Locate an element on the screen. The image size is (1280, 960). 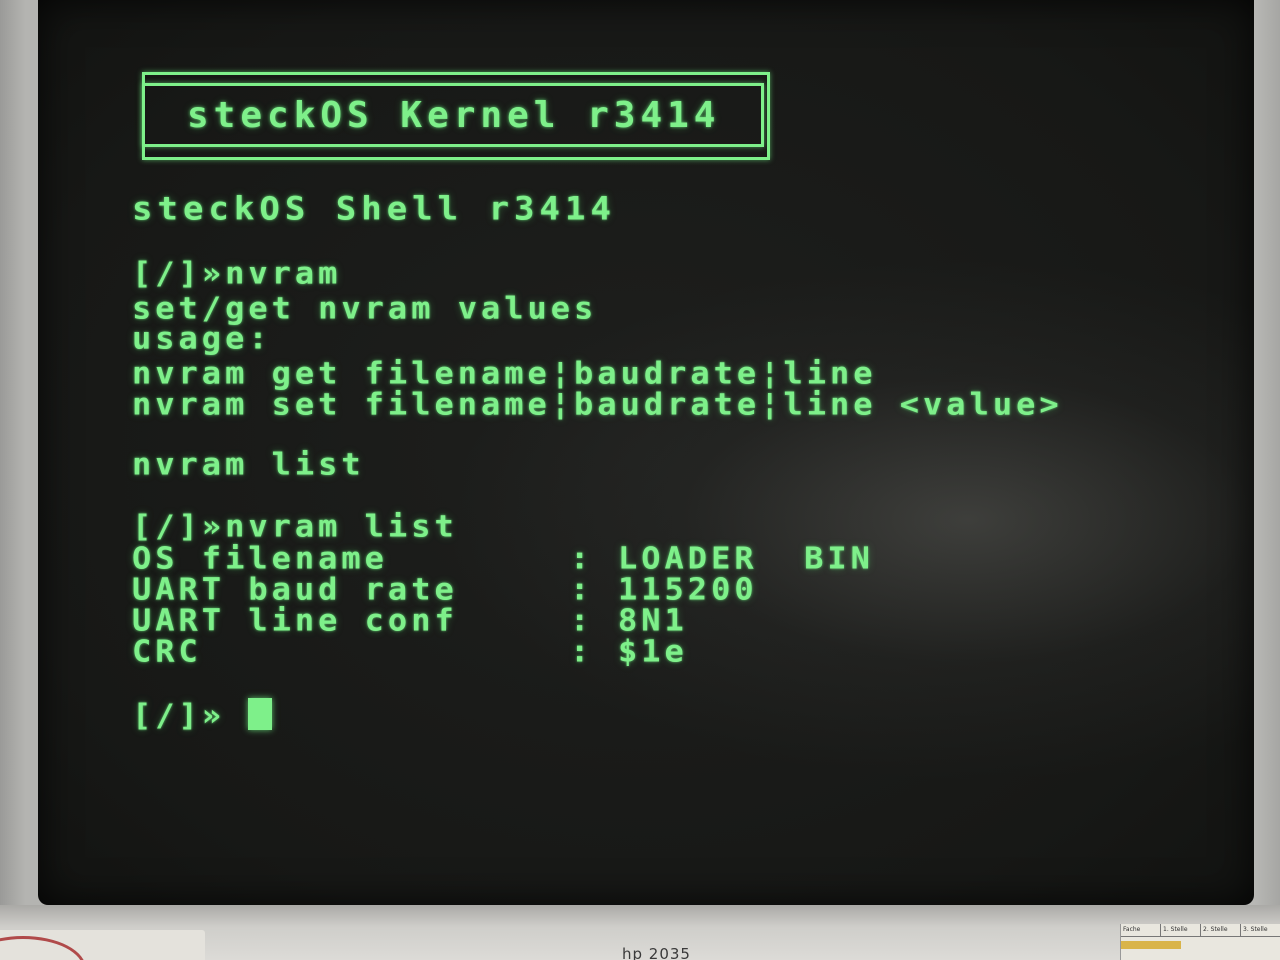
kernel-banner: steckOS Kernel r3414 is located at coordinates (456, 116).